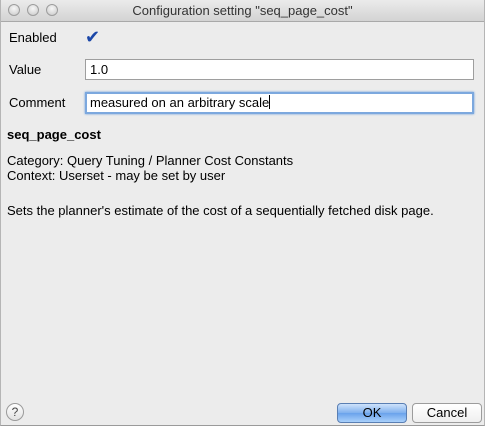  What do you see at coordinates (25, 69) in the screenshot?
I see `value-label: Value` at bounding box center [25, 69].